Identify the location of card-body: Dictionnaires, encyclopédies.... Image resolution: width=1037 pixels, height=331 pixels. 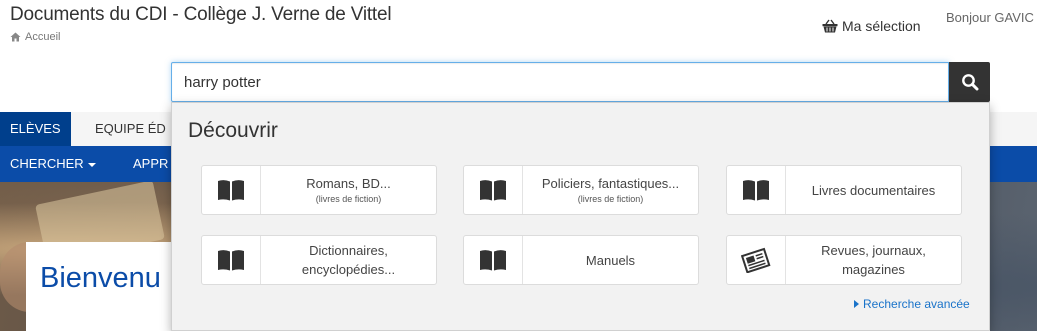
(348, 260).